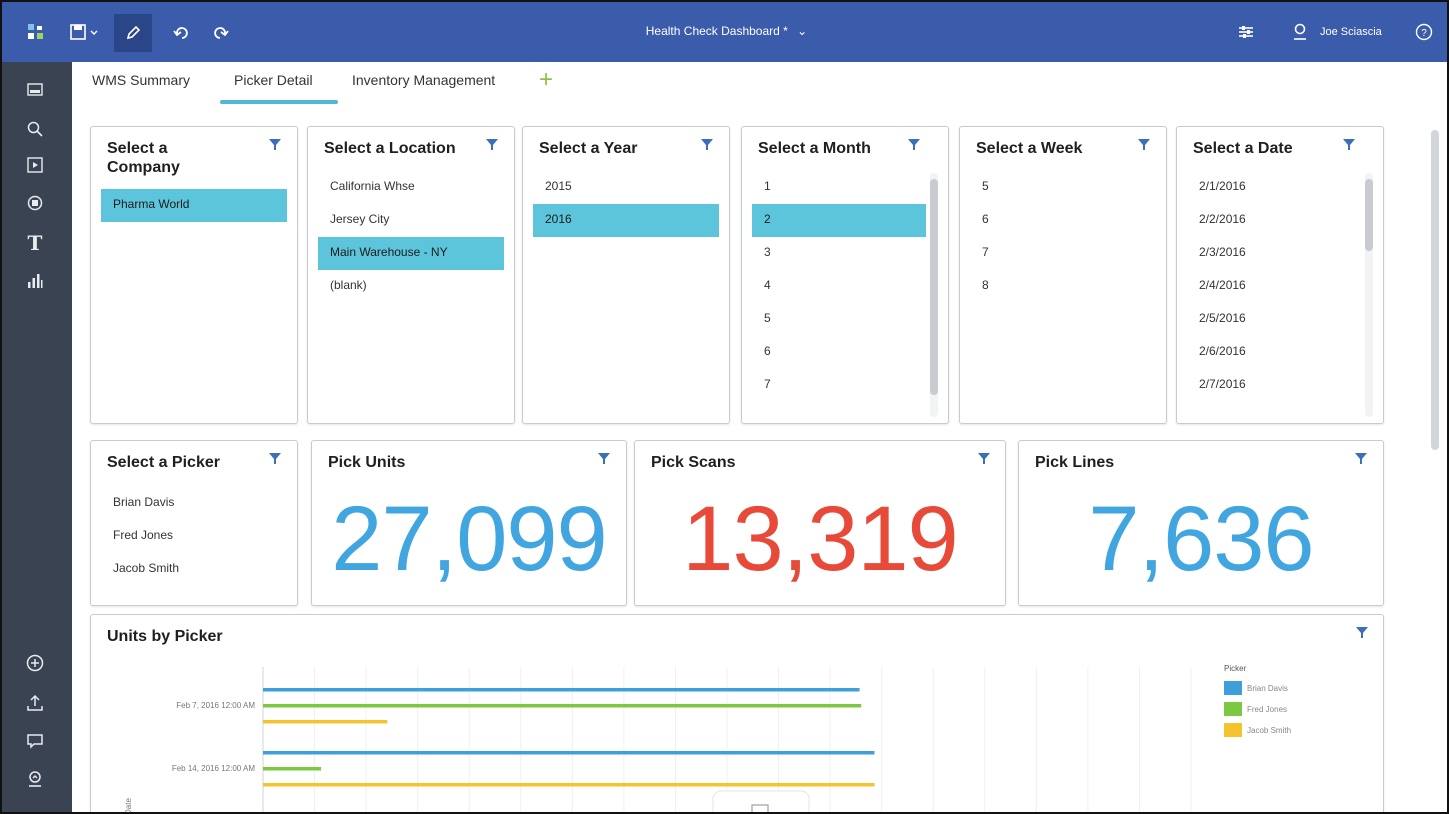  Describe the element at coordinates (1246, 32) in the screenshot. I see `settings-sliders-icon` at that location.